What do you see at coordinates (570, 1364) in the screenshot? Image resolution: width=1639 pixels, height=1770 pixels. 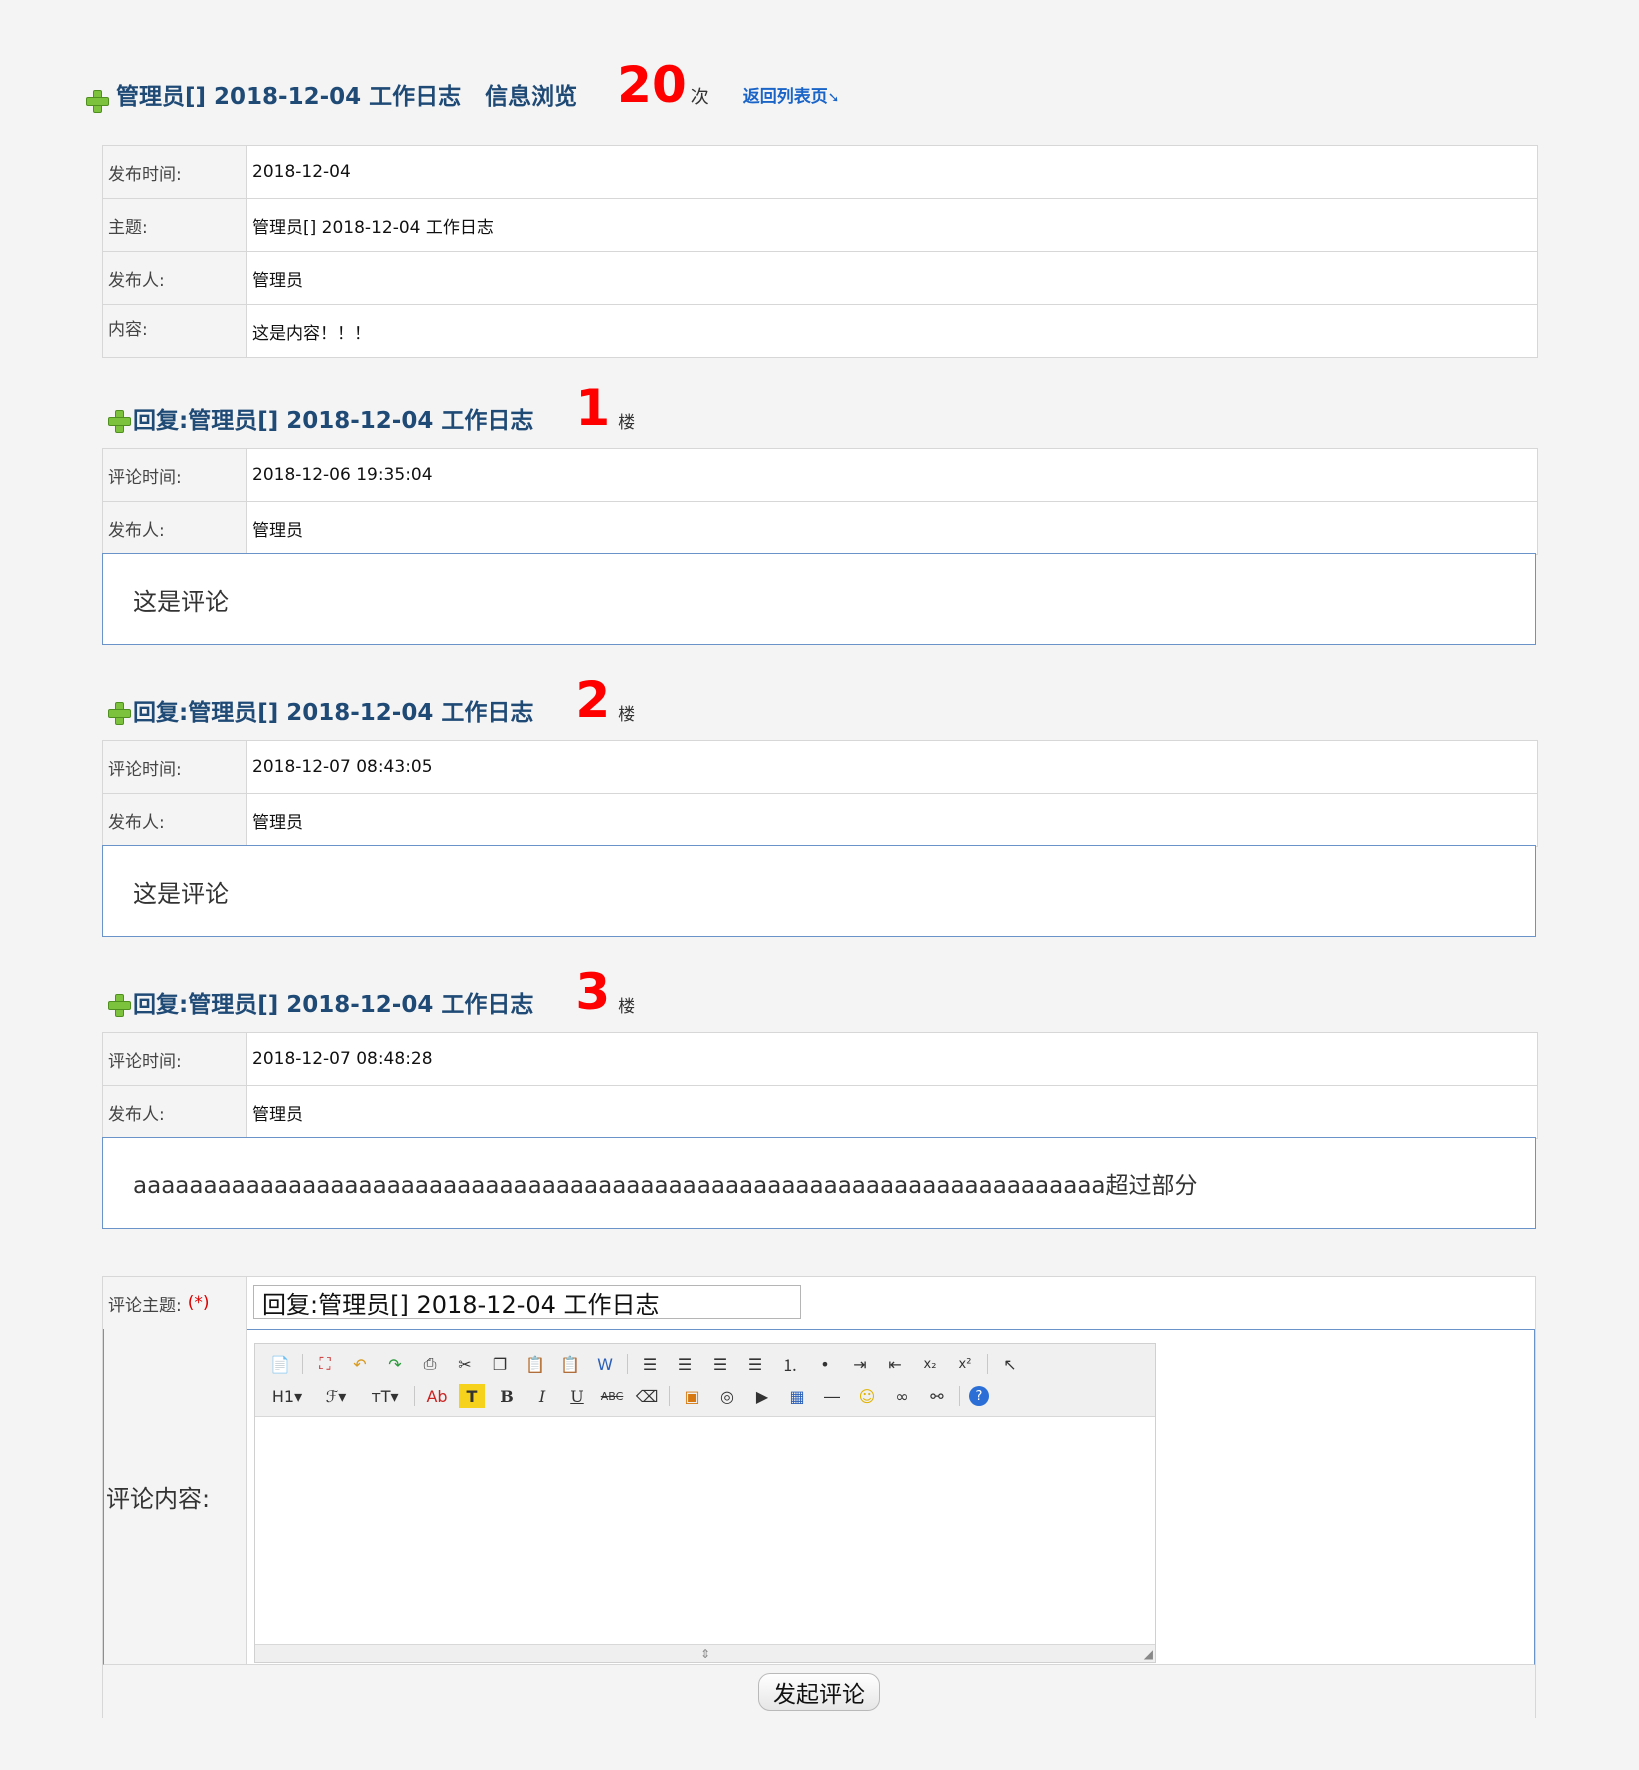 I see `paste-text-icon: 📋` at bounding box center [570, 1364].